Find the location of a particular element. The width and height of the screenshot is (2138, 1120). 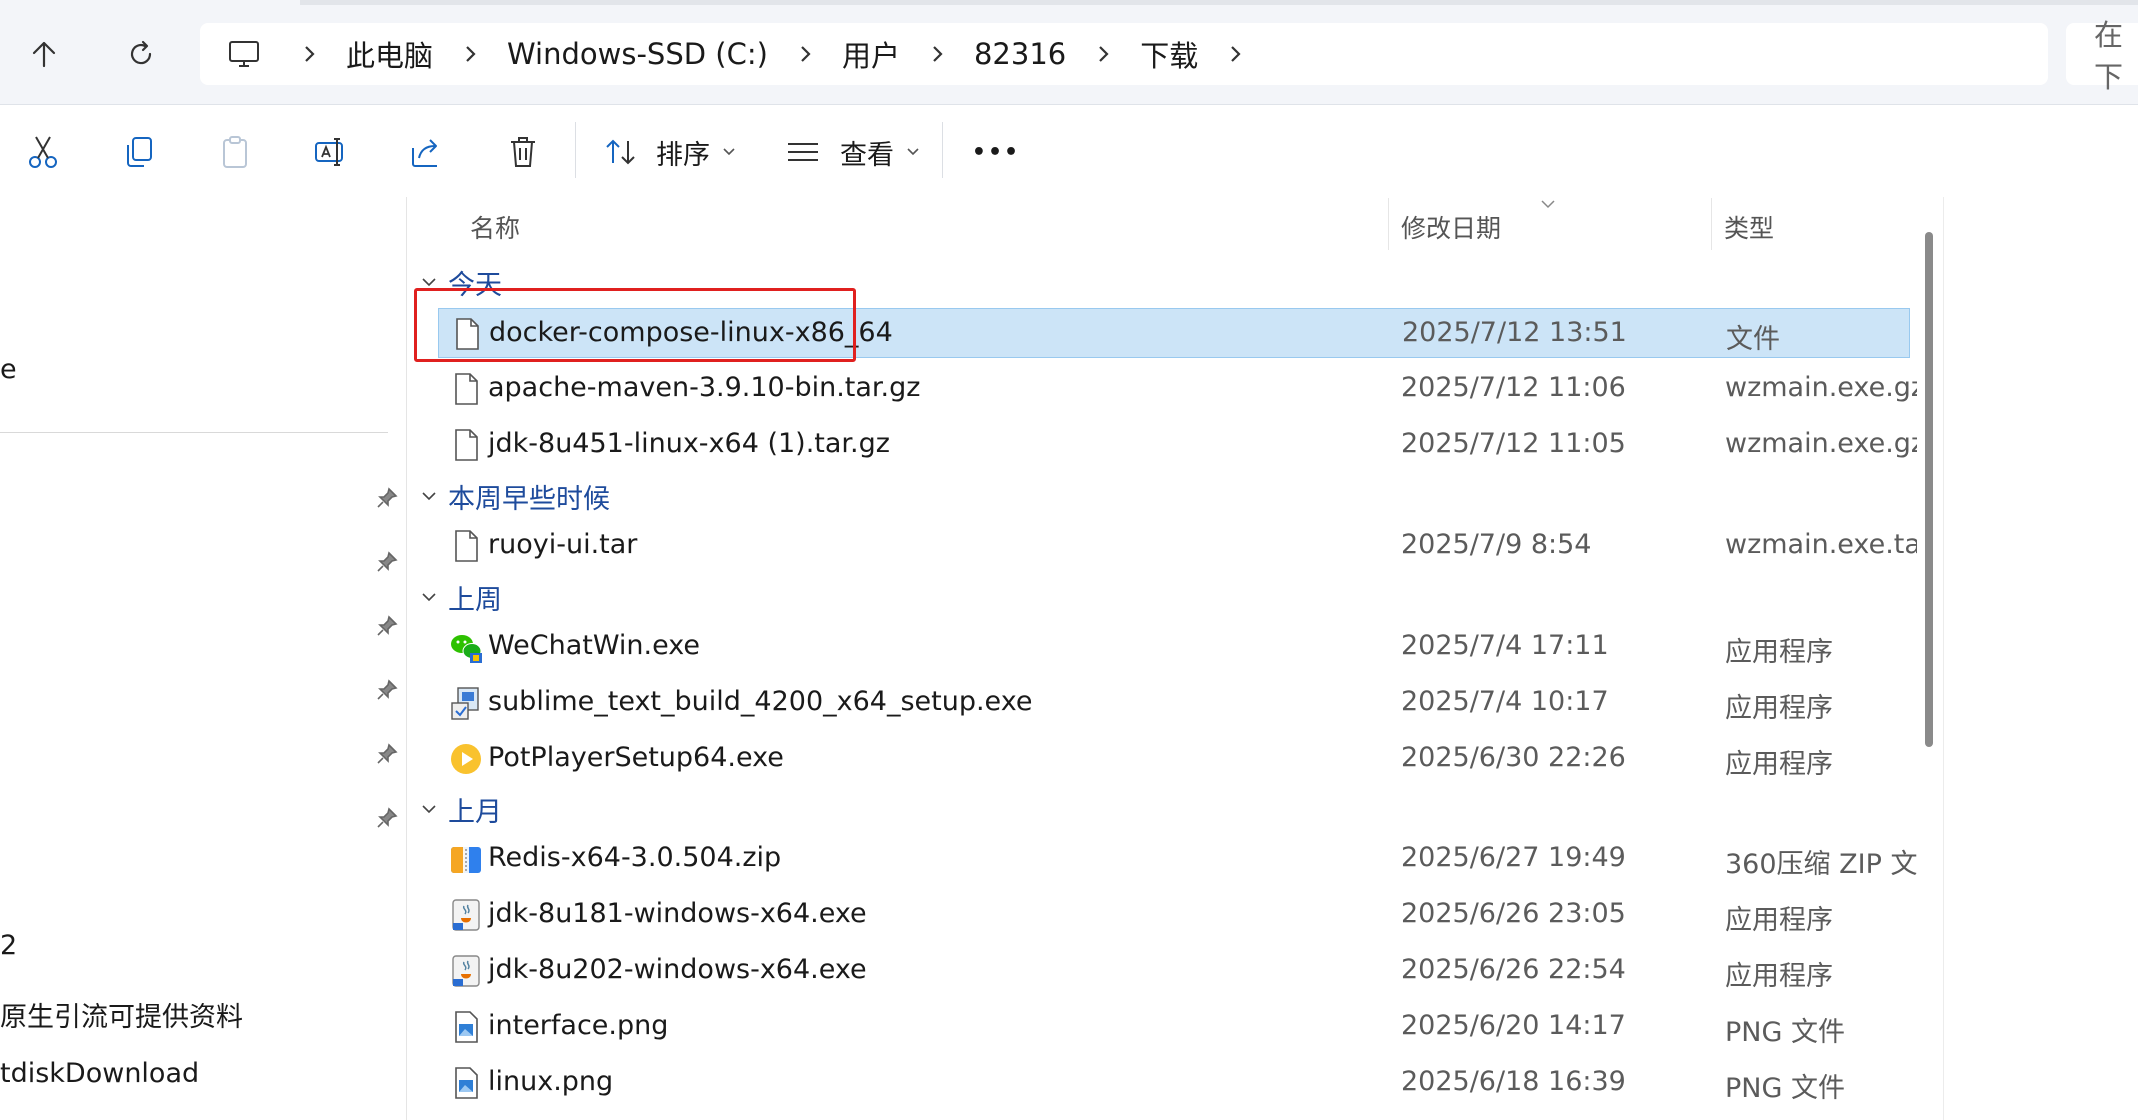

image-file-icon is located at coordinates (466, 1083).